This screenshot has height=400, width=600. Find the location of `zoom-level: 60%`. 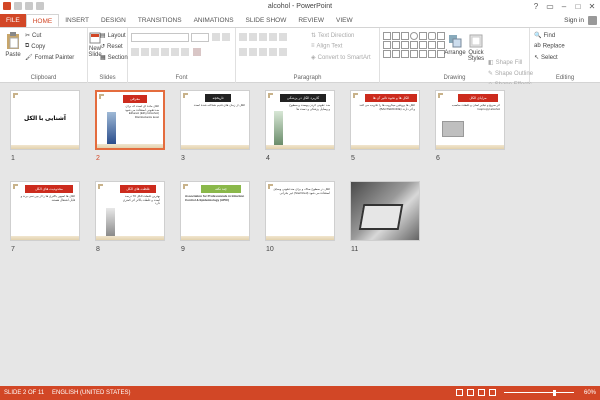

zoom-level: 60% is located at coordinates (590, 393).